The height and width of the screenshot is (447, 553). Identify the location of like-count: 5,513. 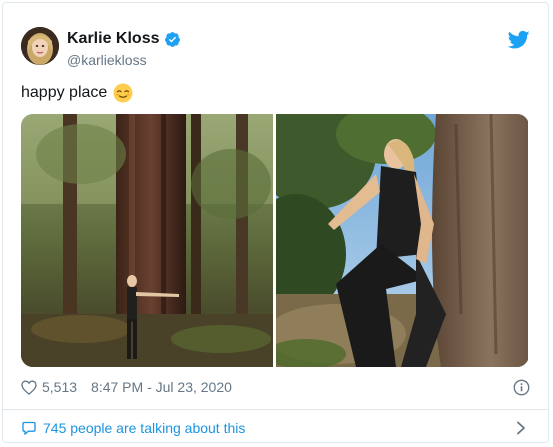
(59, 387).